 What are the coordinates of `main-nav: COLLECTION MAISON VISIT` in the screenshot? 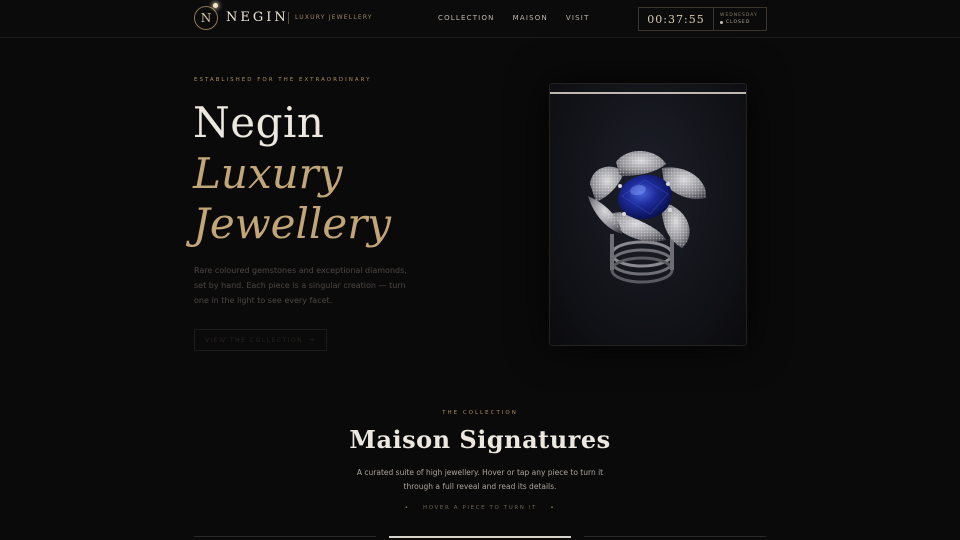 It's located at (514, 18).